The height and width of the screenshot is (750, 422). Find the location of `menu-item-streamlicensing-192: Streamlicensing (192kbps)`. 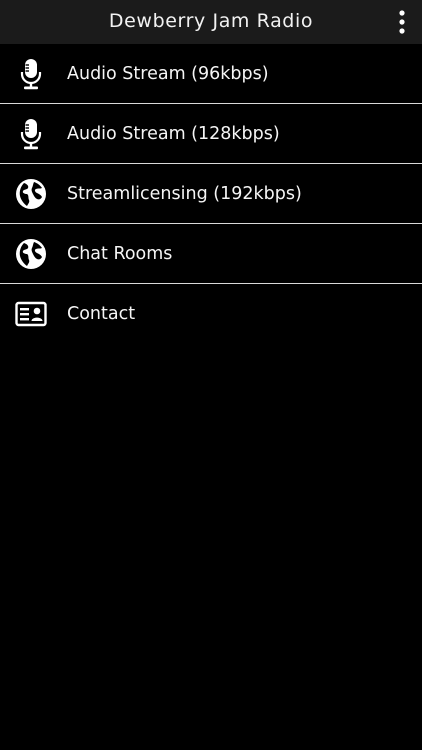

menu-item-streamlicensing-192: Streamlicensing (192kbps) is located at coordinates (211, 194).